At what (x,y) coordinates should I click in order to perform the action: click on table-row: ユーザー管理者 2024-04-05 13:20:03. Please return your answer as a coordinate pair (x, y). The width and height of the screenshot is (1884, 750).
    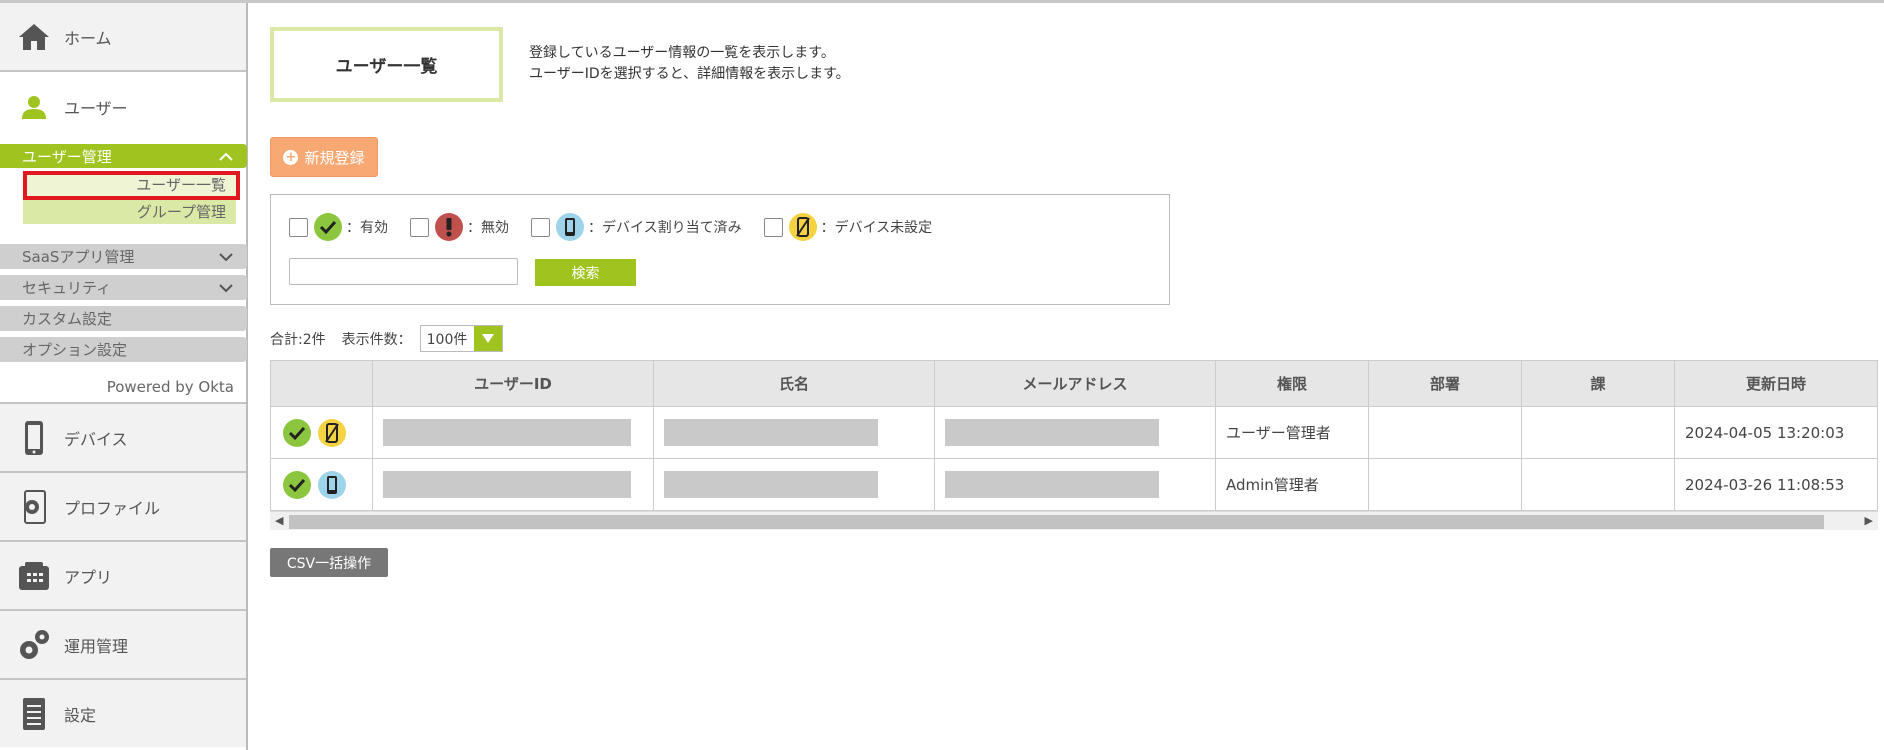
    Looking at the image, I should click on (1074, 432).